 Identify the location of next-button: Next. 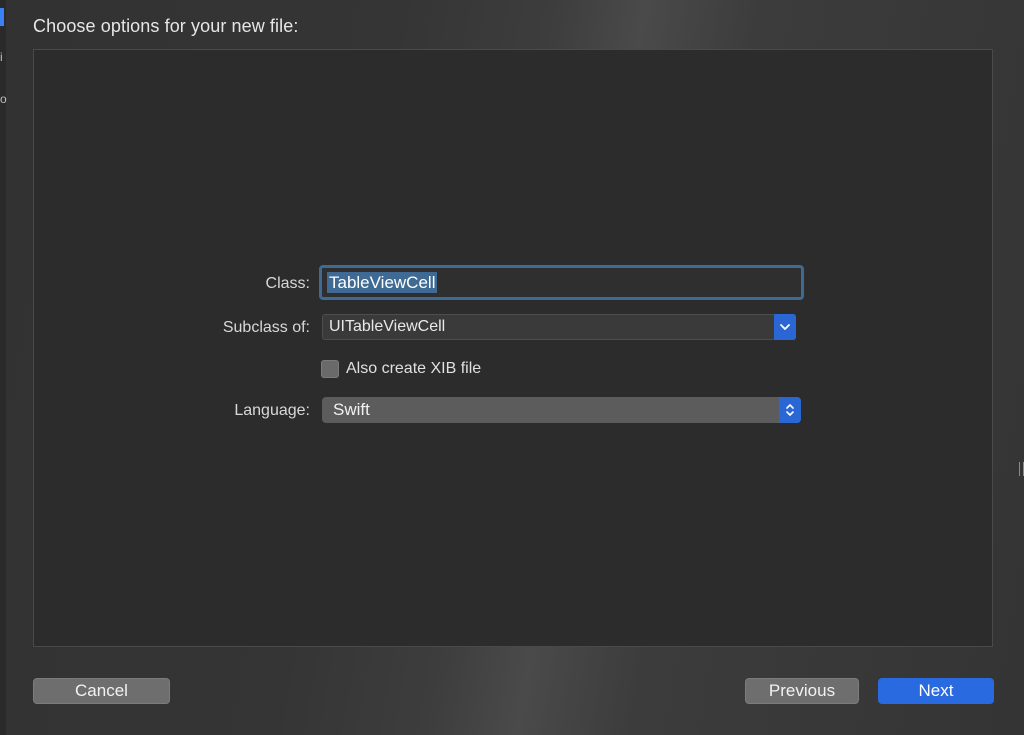
(936, 691).